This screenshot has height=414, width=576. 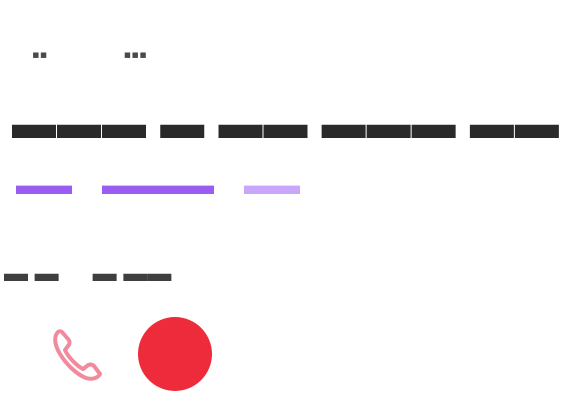 I want to click on headline-text: ▬▬▬ ▬ ▬▬ ▬▬▬ ▬▬, so click(x=286, y=123).